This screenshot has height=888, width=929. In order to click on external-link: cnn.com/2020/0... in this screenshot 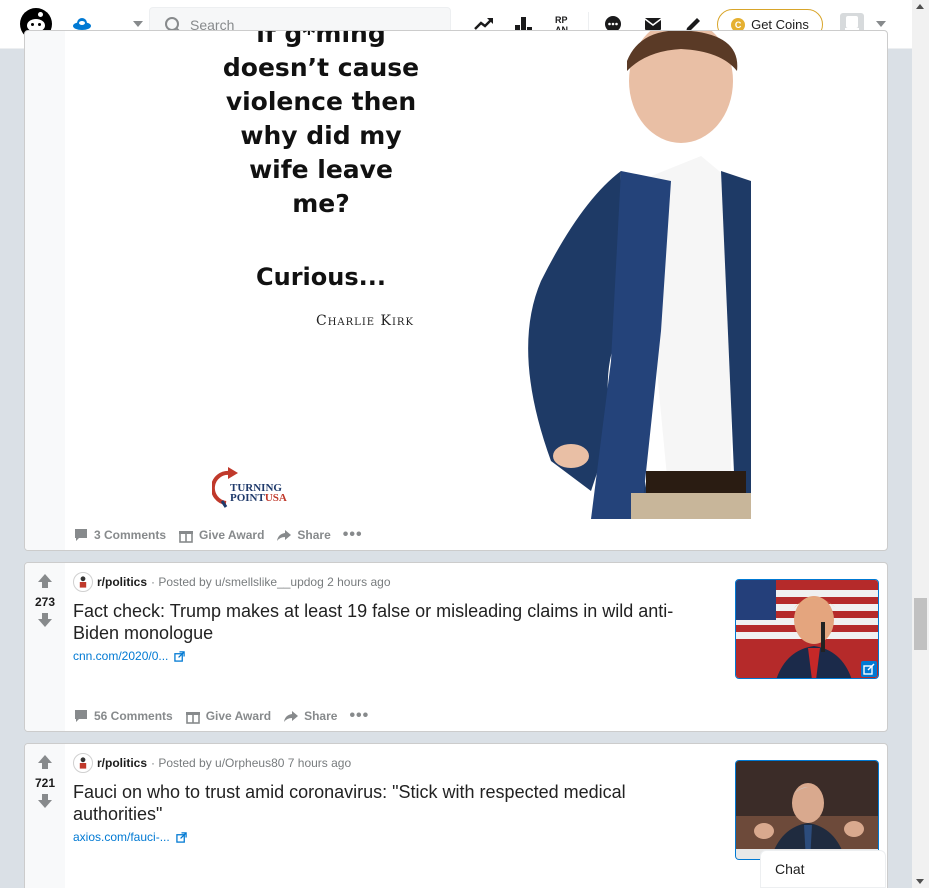, I will do `click(129, 656)`.